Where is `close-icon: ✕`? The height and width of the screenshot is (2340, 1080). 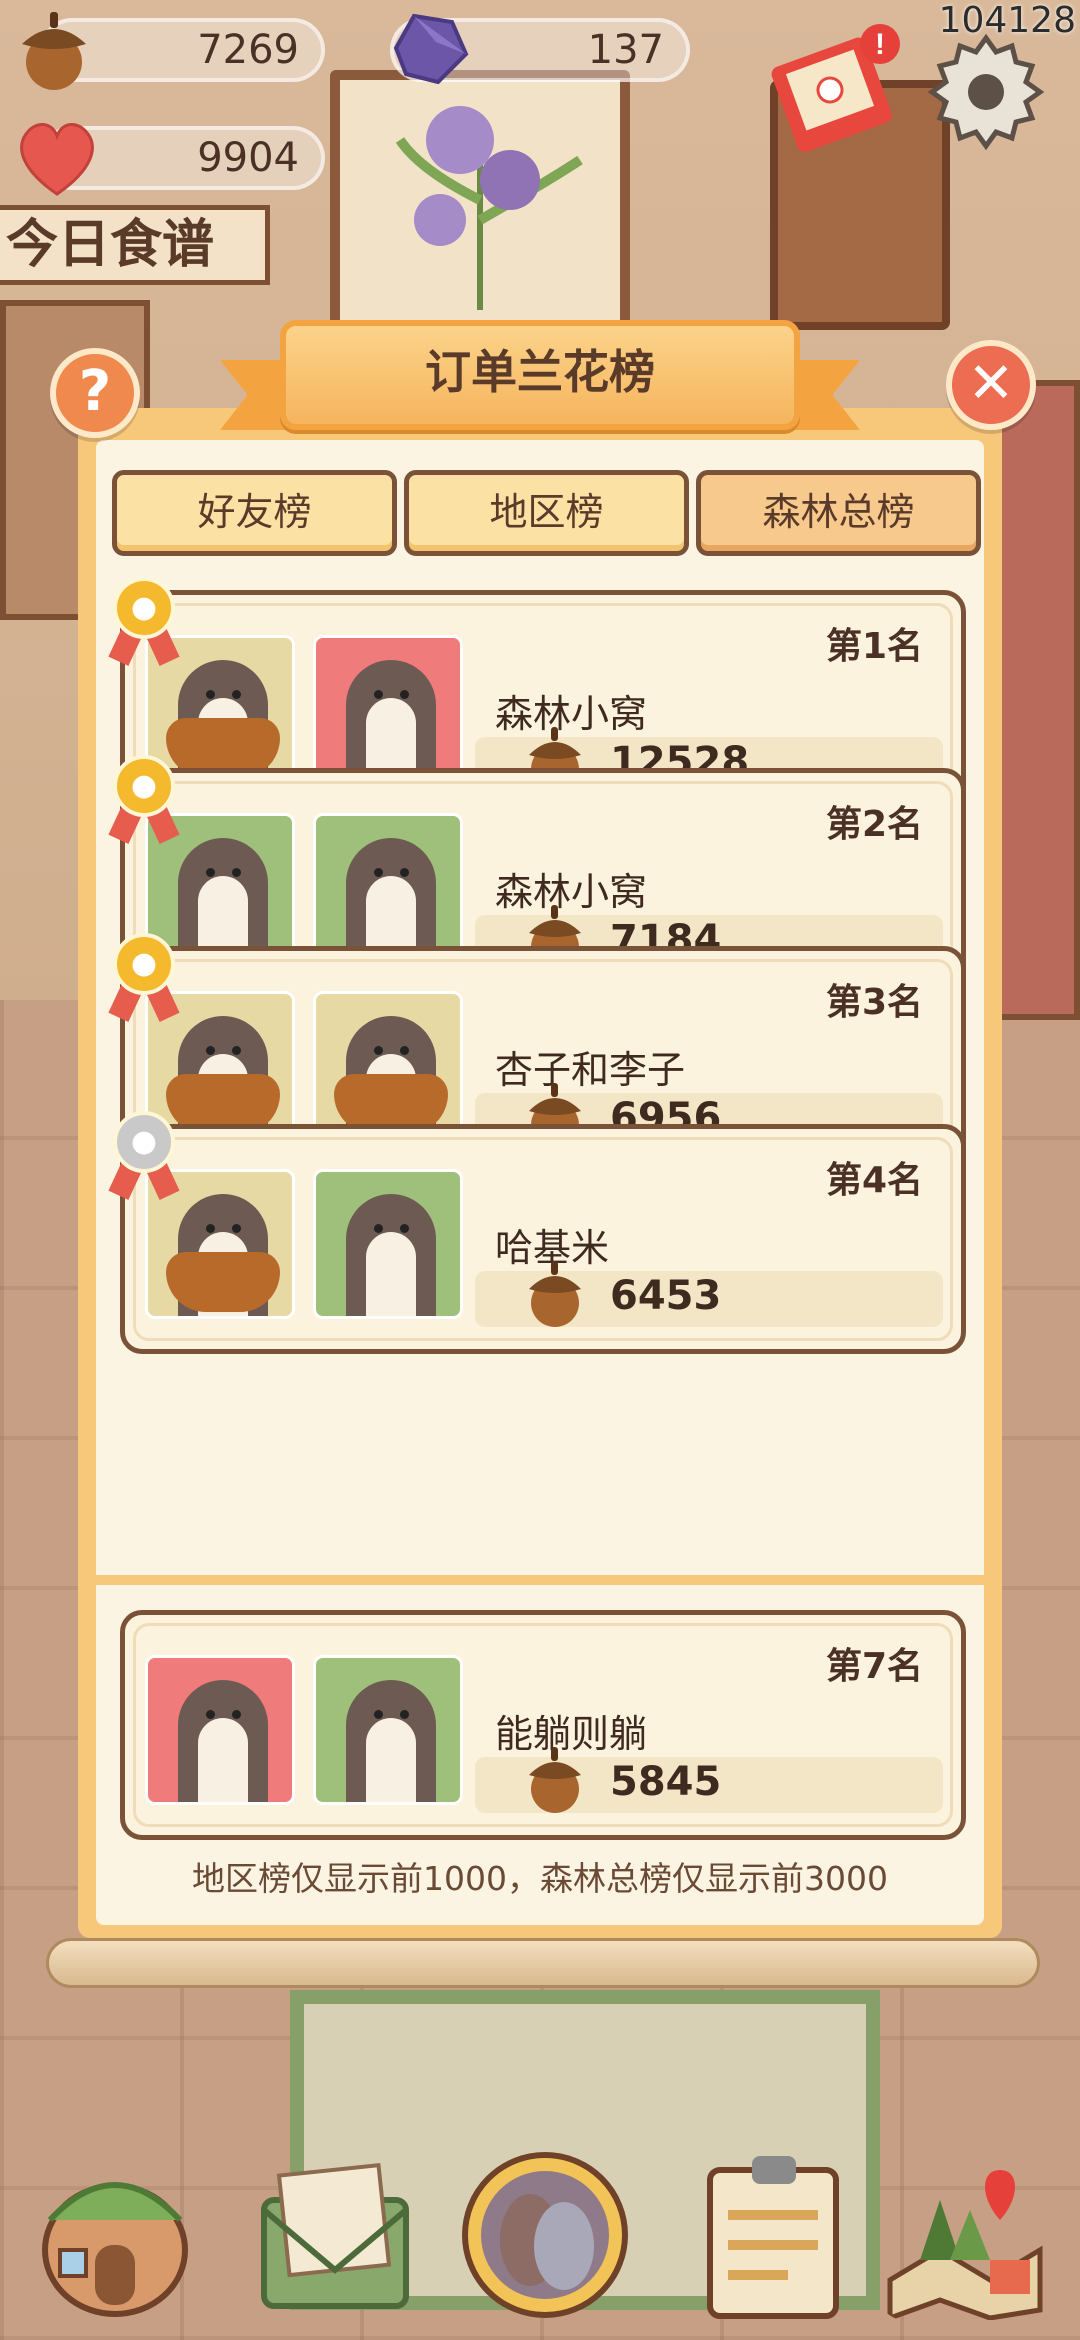 close-icon: ✕ is located at coordinates (991, 383).